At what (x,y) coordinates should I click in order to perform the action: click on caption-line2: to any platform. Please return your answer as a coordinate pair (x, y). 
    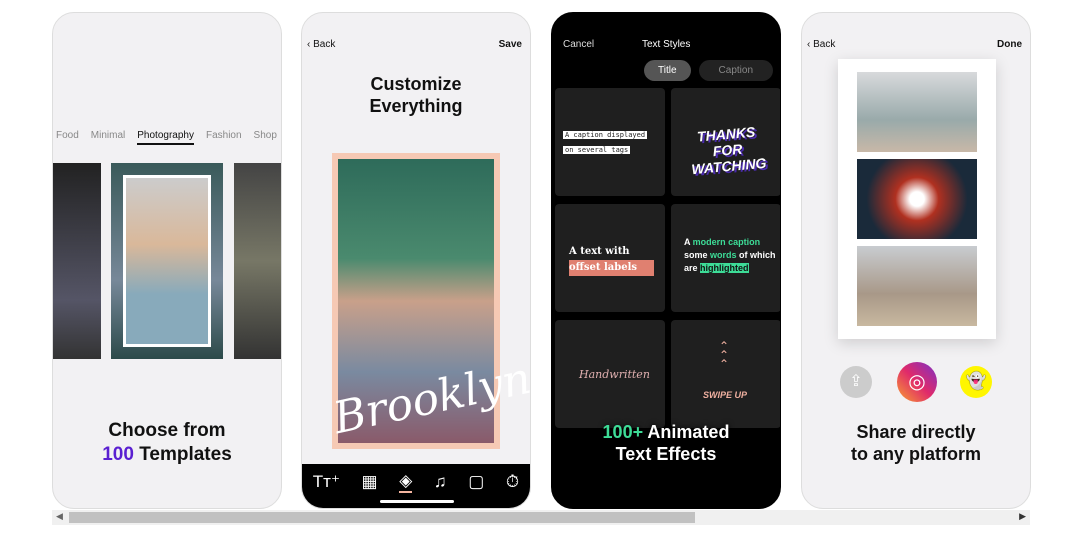
    Looking at the image, I should click on (915, 454).